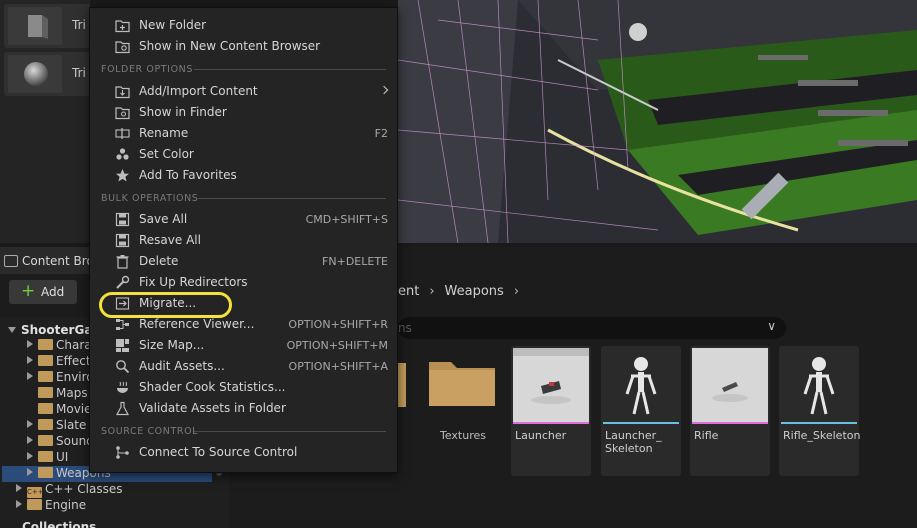 This screenshot has width=917, height=528. Describe the element at coordinates (243, 366) in the screenshot. I see `menu-item-audit-assets: Audit Assets... OPTION+SHIFT+A` at that location.